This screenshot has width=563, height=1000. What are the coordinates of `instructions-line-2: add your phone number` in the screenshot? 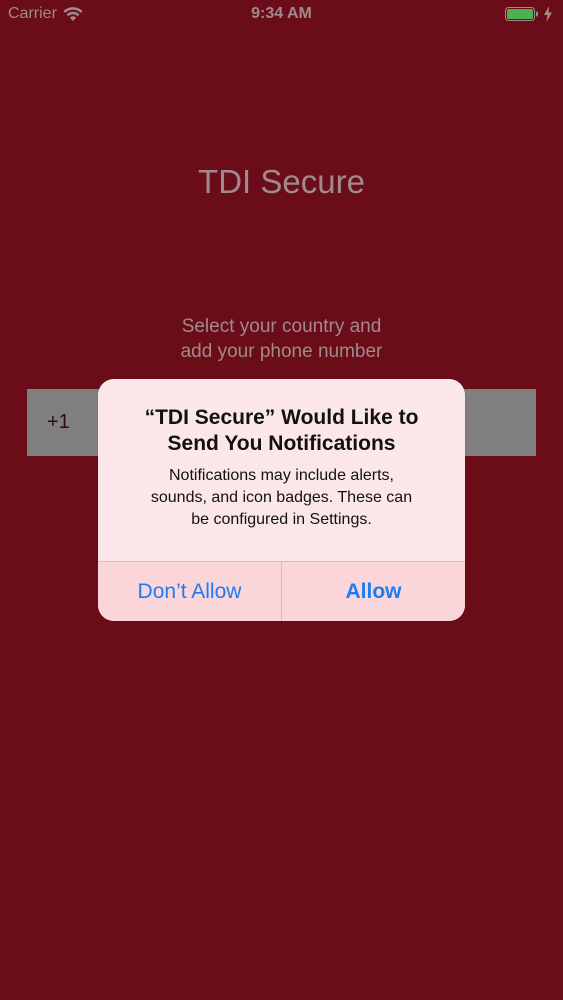 It's located at (281, 351).